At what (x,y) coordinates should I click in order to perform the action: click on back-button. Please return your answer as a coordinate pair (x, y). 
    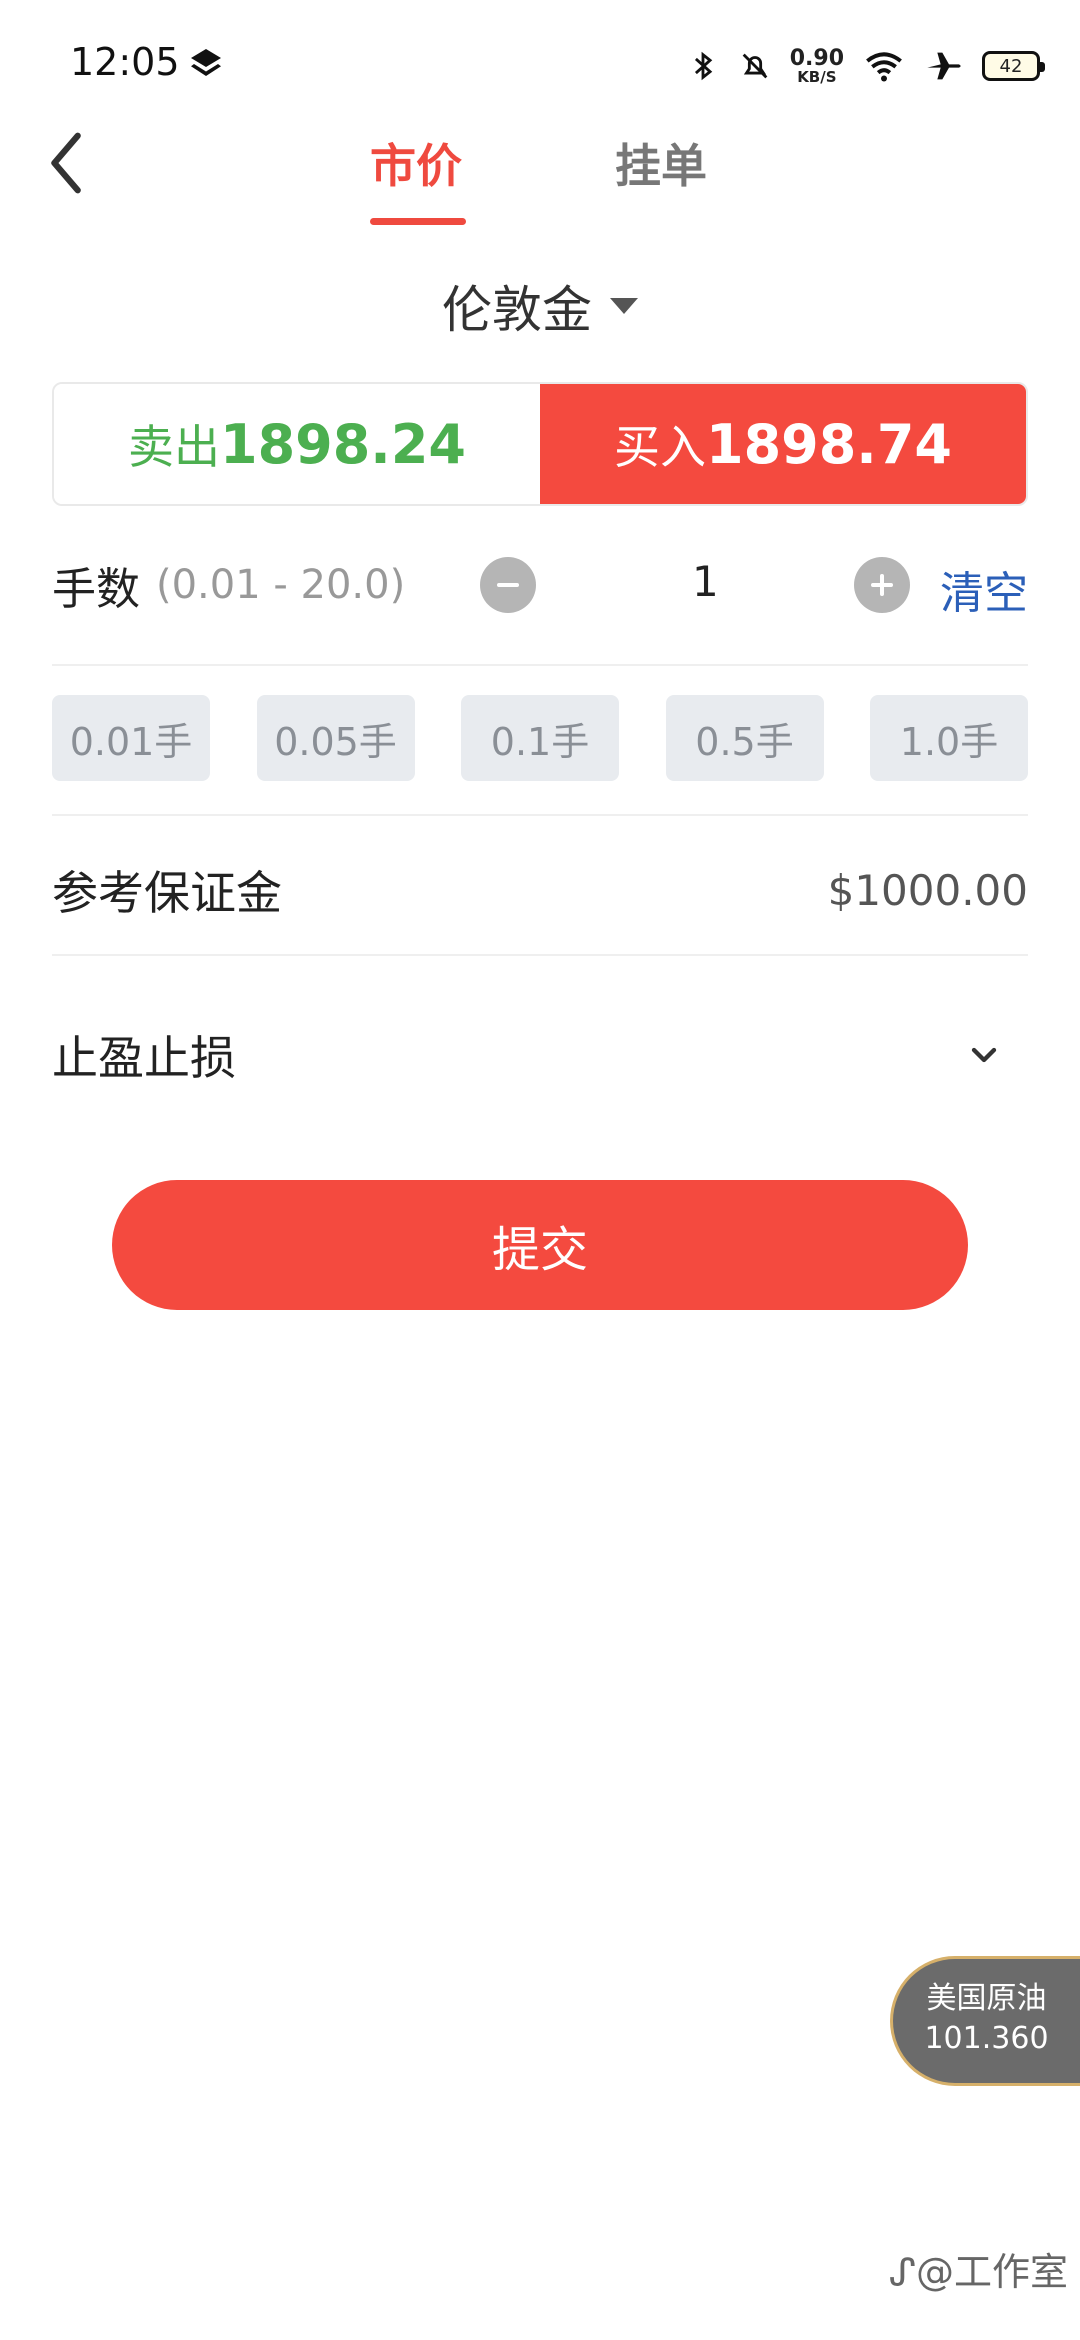
    Looking at the image, I should click on (68, 163).